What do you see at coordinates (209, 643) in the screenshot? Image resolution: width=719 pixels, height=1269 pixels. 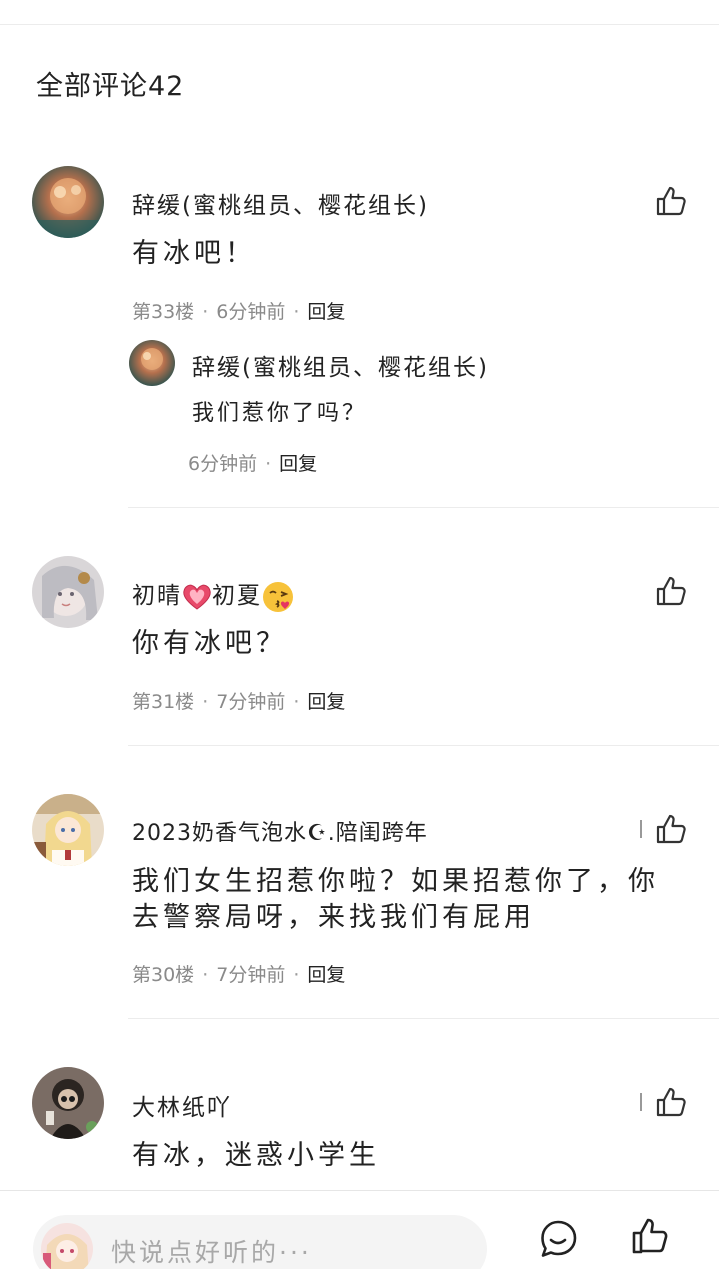 I see `comment-content: 你有冰吧？` at bounding box center [209, 643].